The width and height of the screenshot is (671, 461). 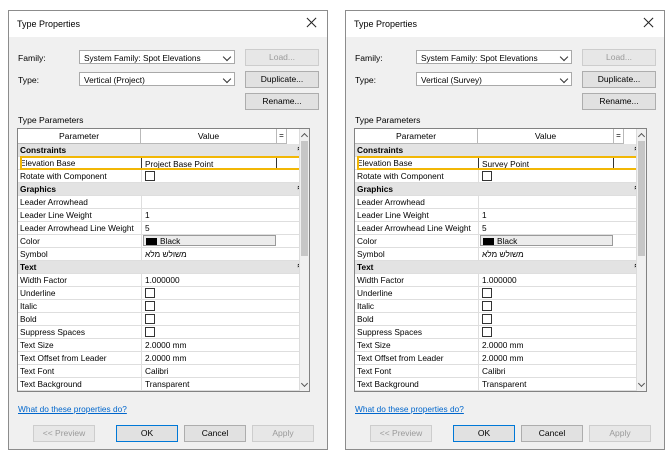 I want to click on column-header-value: Value, so click(x=209, y=136).